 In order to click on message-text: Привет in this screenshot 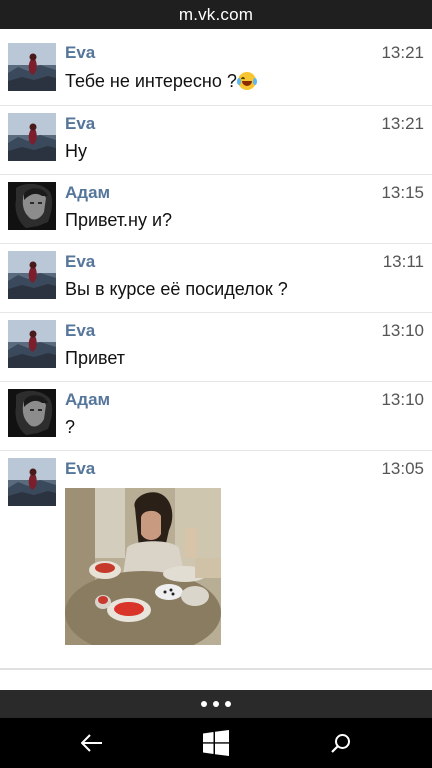, I will do `click(95, 358)`.